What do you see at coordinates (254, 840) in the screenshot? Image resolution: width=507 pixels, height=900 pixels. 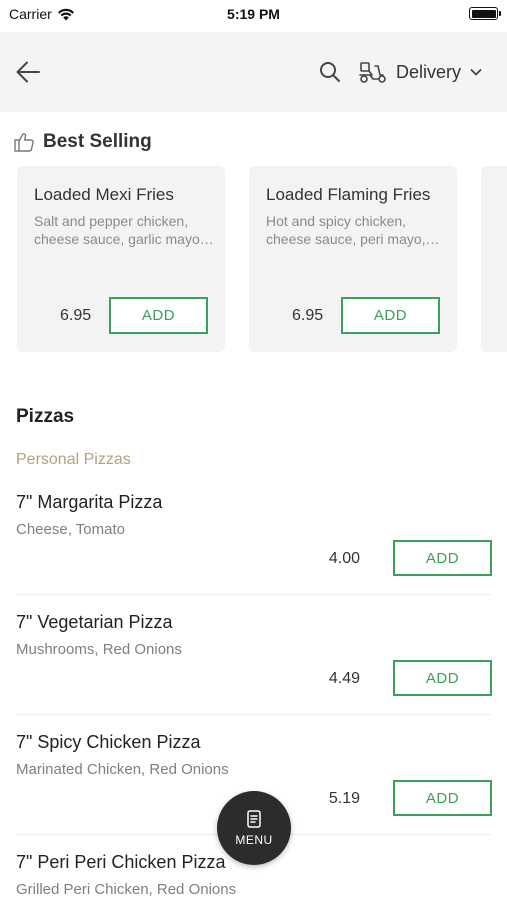 I see `menu-button-label: MENU` at bounding box center [254, 840].